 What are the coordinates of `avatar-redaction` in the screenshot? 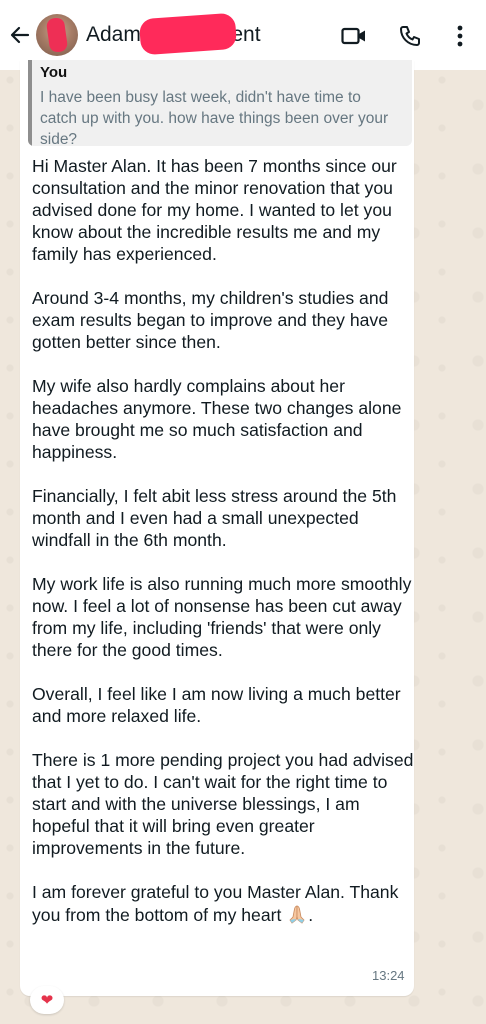 It's located at (57, 35).